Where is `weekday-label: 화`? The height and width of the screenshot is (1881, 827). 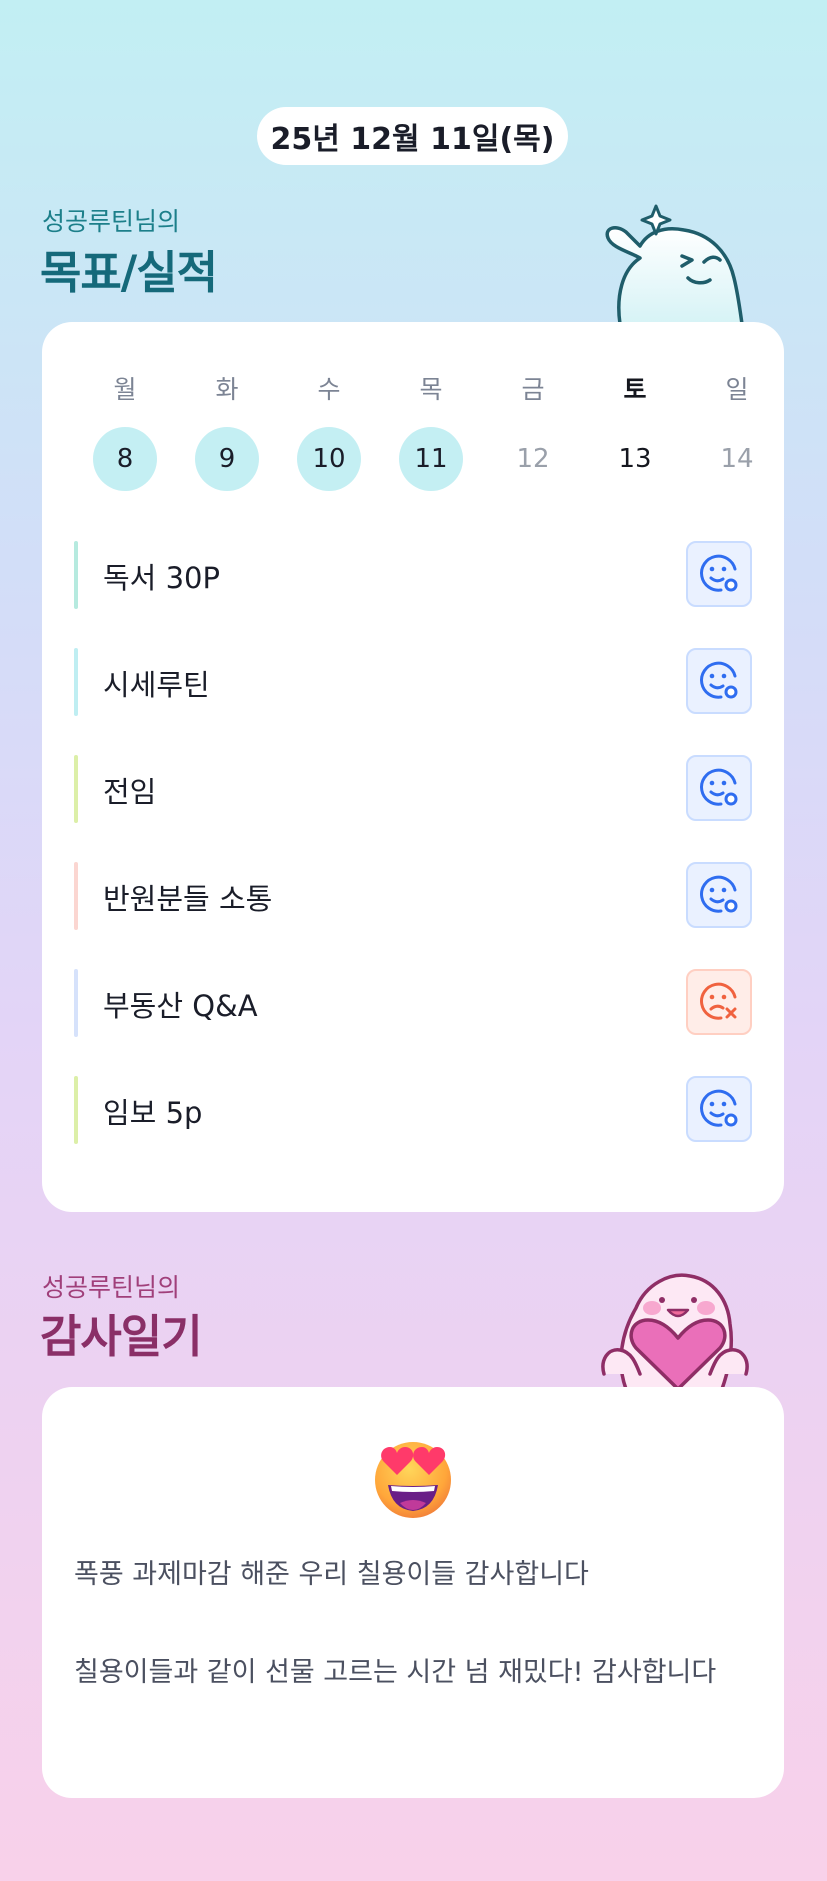
weekday-label: 화 is located at coordinates (227, 389).